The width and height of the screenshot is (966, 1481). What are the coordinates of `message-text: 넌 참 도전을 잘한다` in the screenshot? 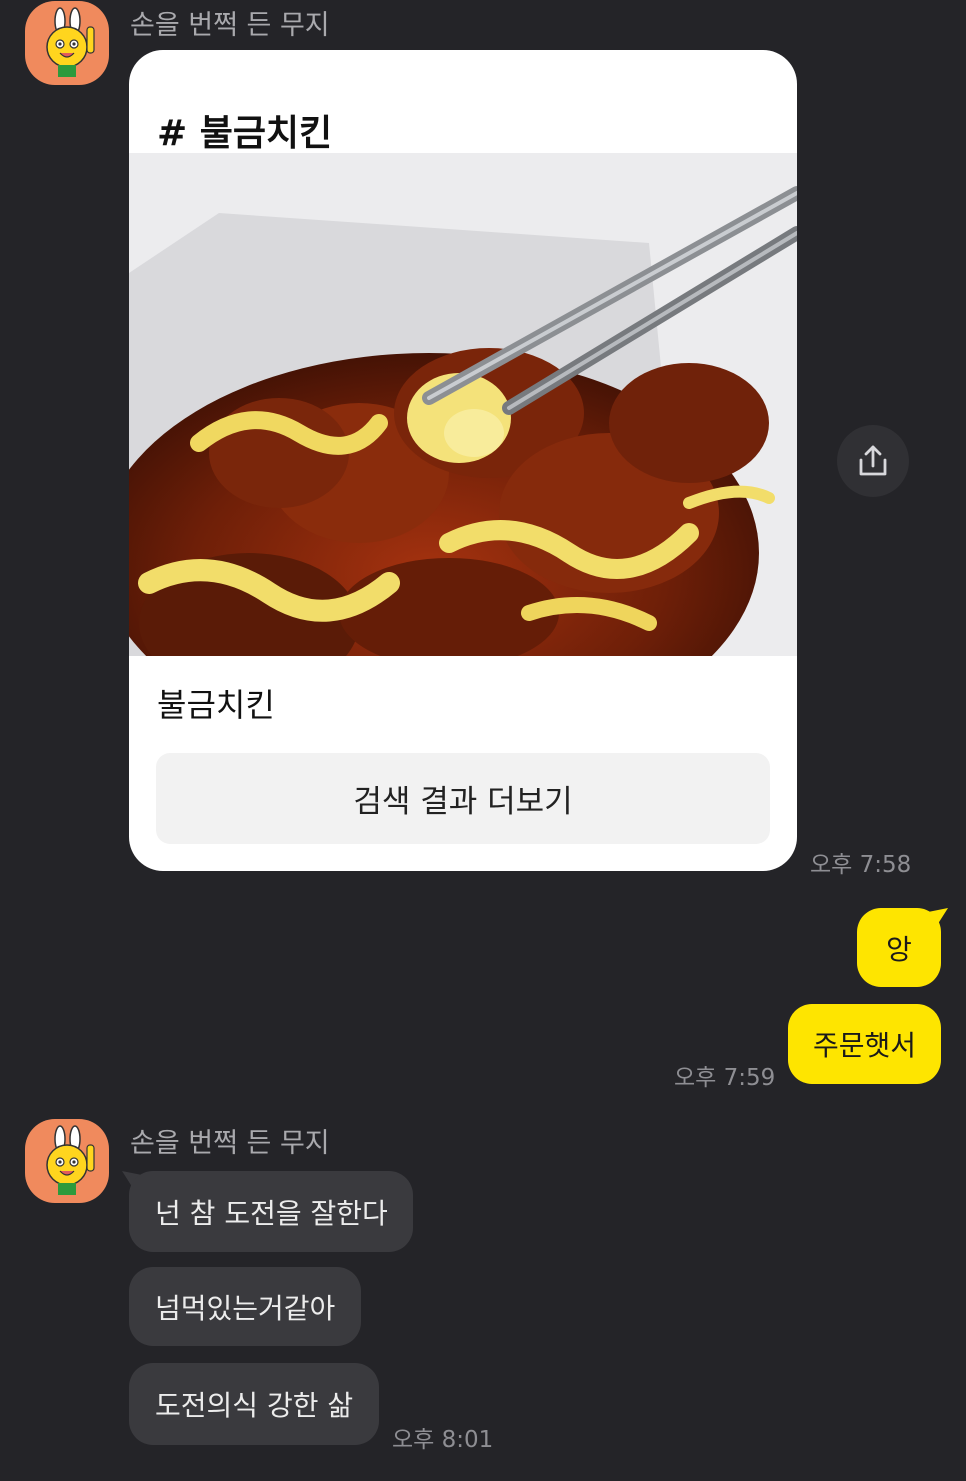 It's located at (271, 1213).